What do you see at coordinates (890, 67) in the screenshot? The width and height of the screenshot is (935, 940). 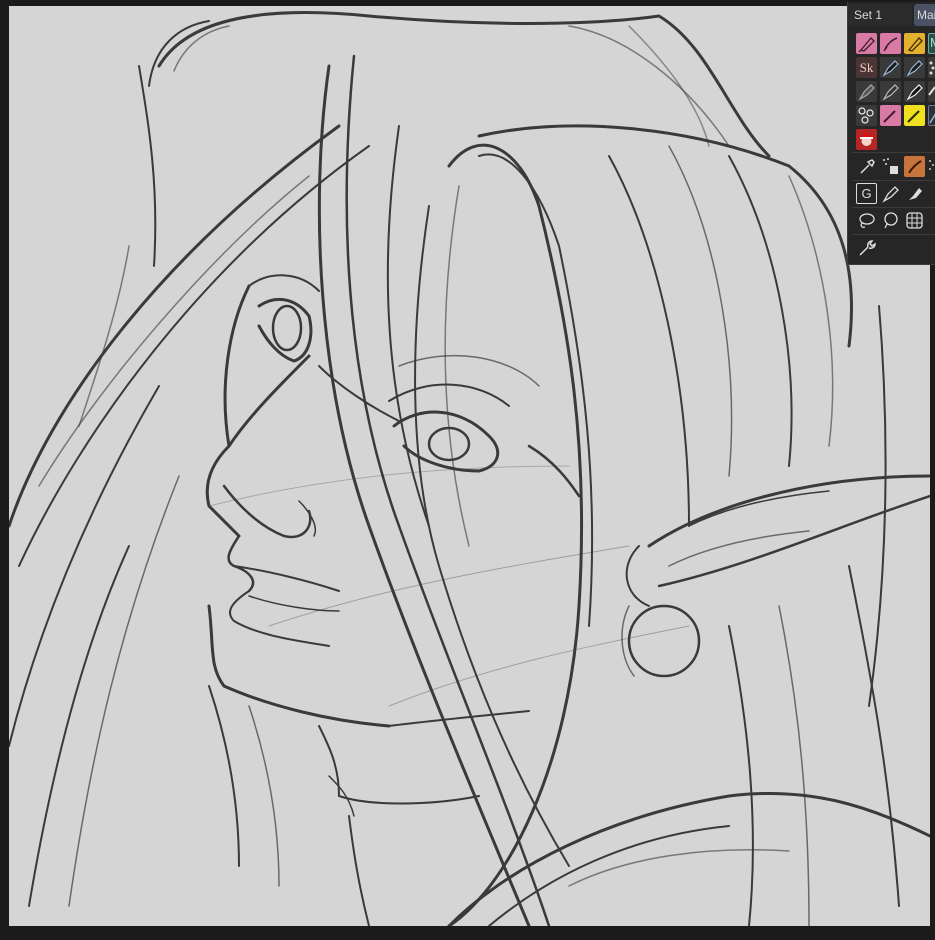 I see `nib-pen-icon` at bounding box center [890, 67].